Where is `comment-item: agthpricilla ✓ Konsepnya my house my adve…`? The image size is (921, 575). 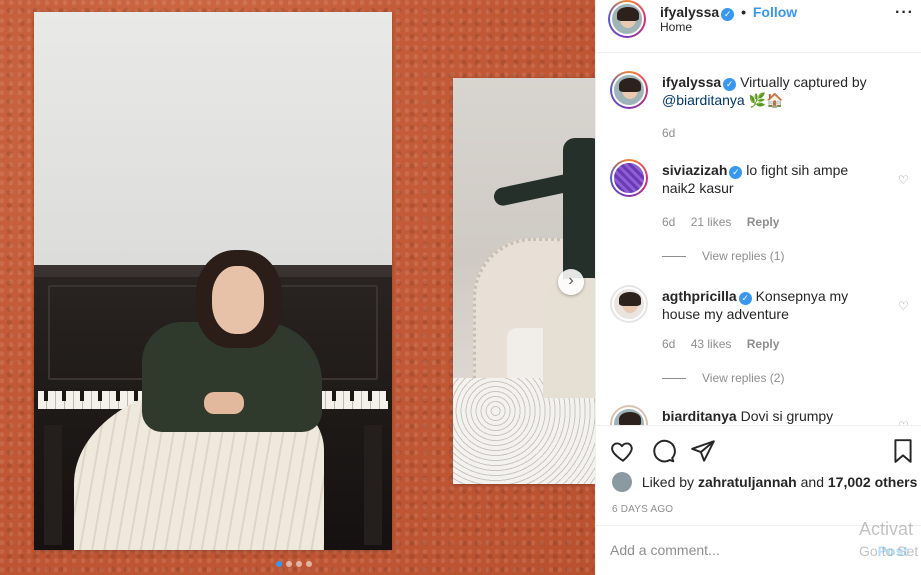
comment-item: agthpricilla ✓ Konsepnya my house my adve… is located at coordinates (760, 340).